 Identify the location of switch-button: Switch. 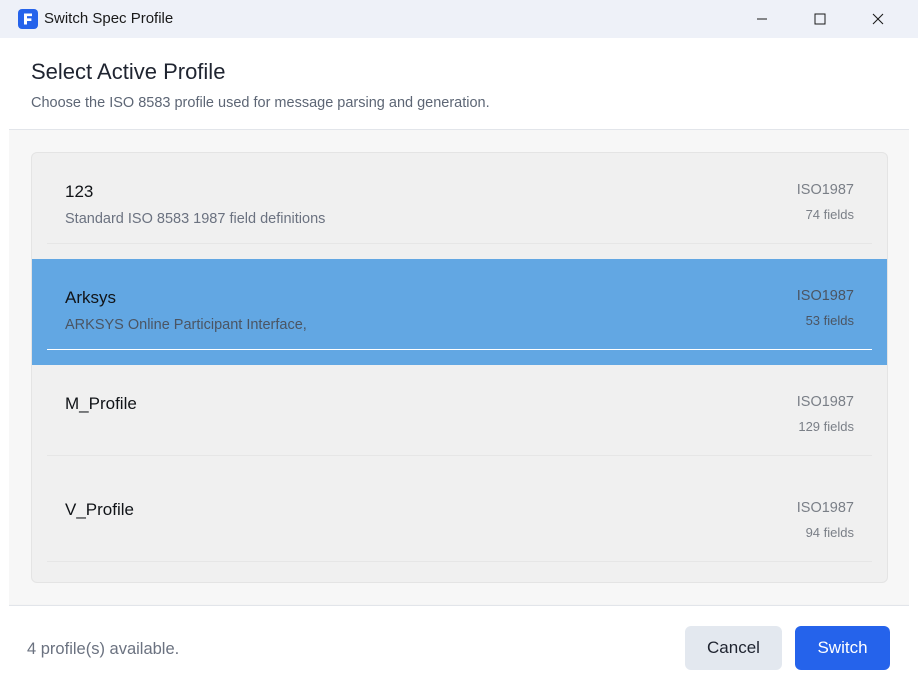
(842, 648).